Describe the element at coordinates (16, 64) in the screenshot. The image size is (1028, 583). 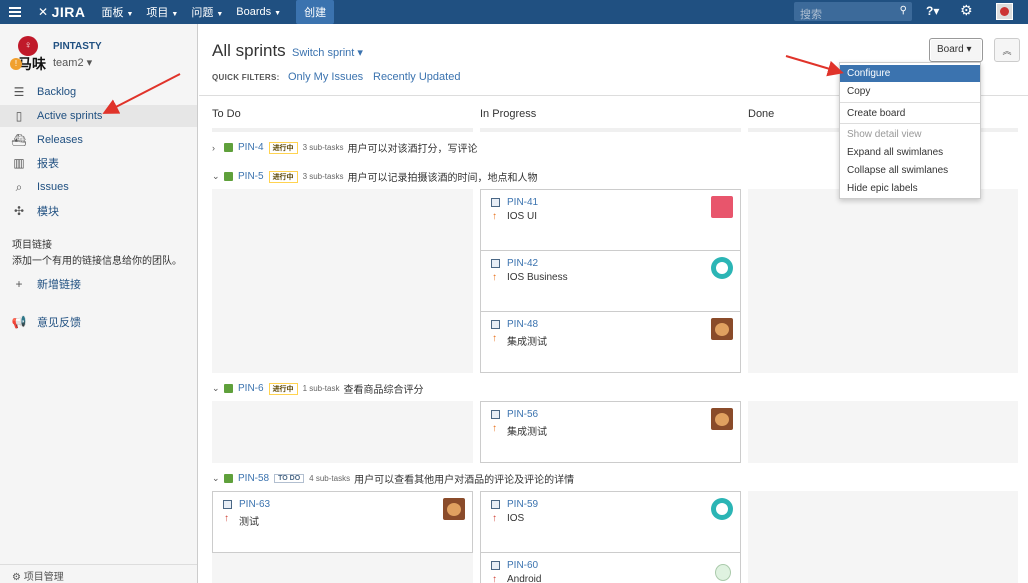
I see `info-badge-icon: !` at that location.